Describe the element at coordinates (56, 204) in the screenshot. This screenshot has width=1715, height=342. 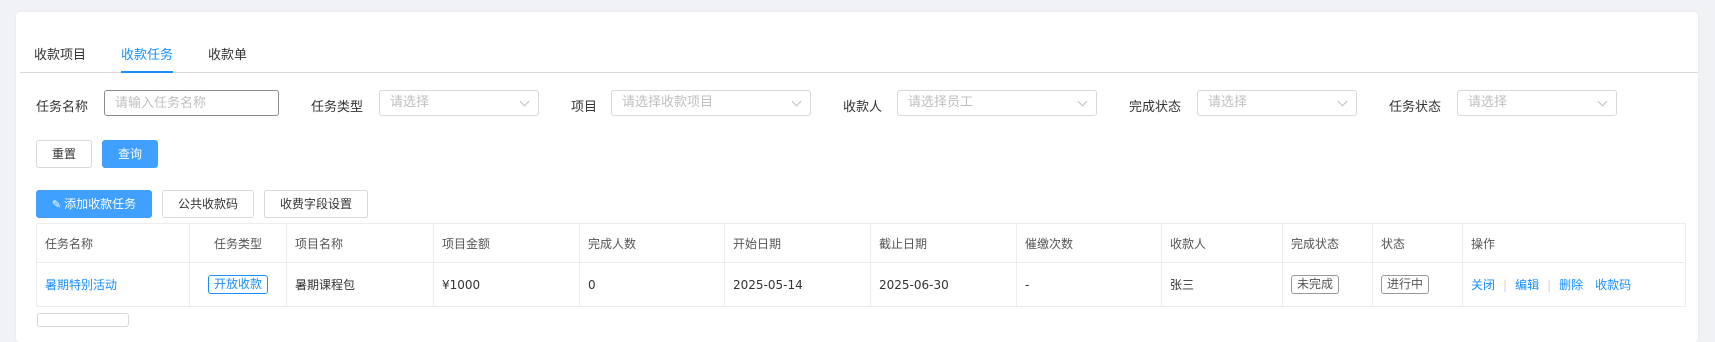
I see `pencil-icon: ✎` at that location.